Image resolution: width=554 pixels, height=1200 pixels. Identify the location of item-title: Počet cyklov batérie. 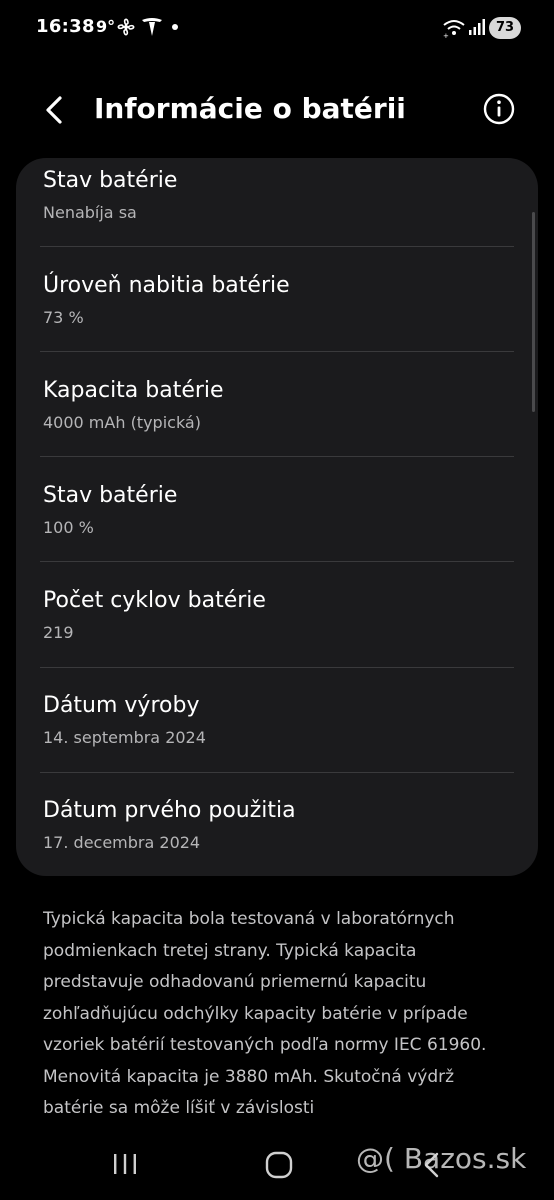
(154, 600).